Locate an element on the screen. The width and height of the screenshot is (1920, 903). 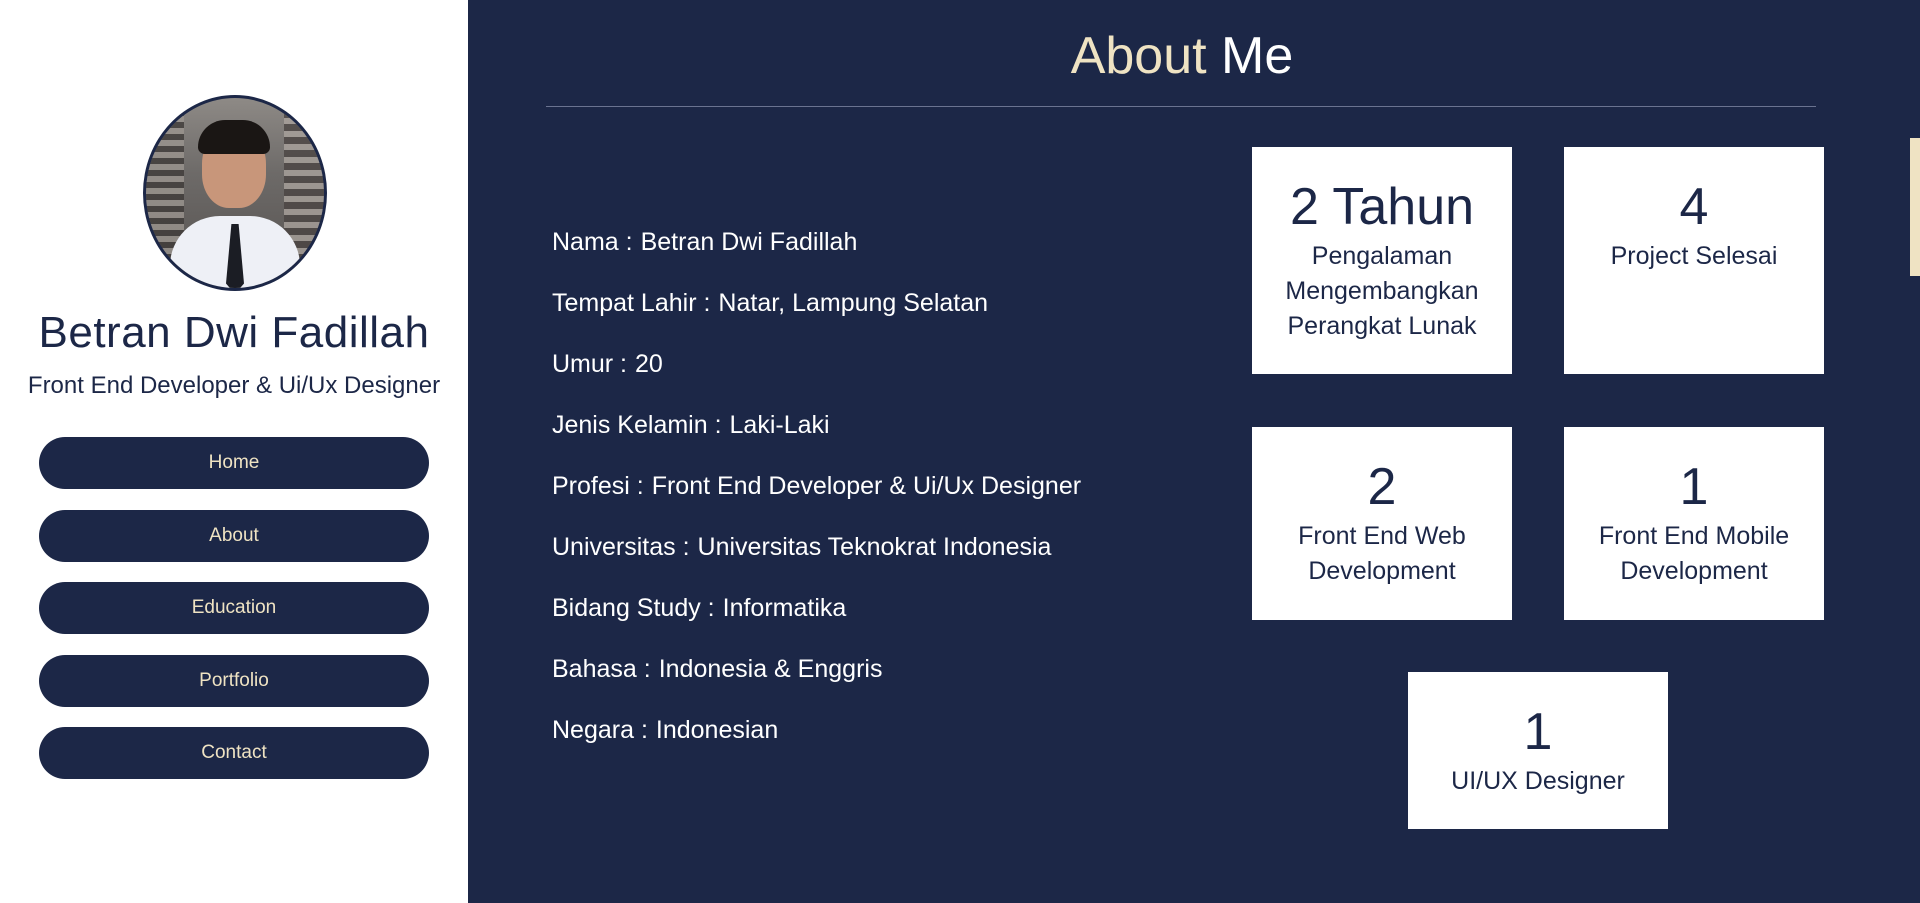
info-label: Nama : is located at coordinates (592, 242).